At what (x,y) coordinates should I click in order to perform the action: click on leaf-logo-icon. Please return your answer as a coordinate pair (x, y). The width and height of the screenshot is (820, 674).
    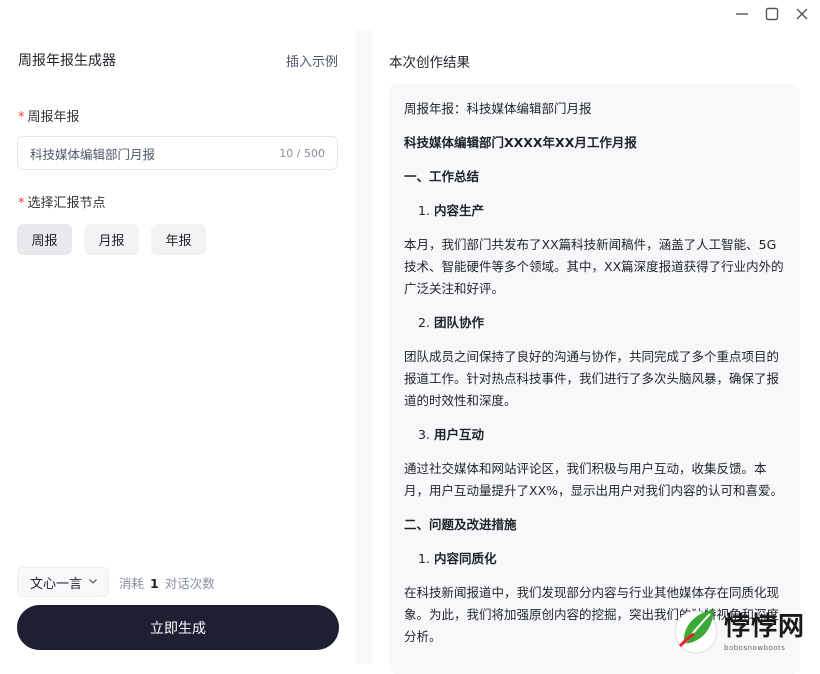
    Looking at the image, I should click on (696, 632).